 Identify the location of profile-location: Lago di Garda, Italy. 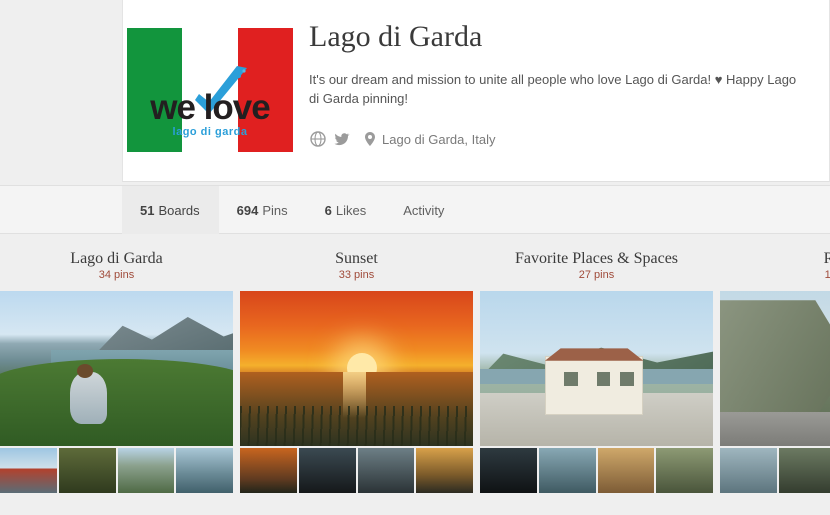
(428, 139).